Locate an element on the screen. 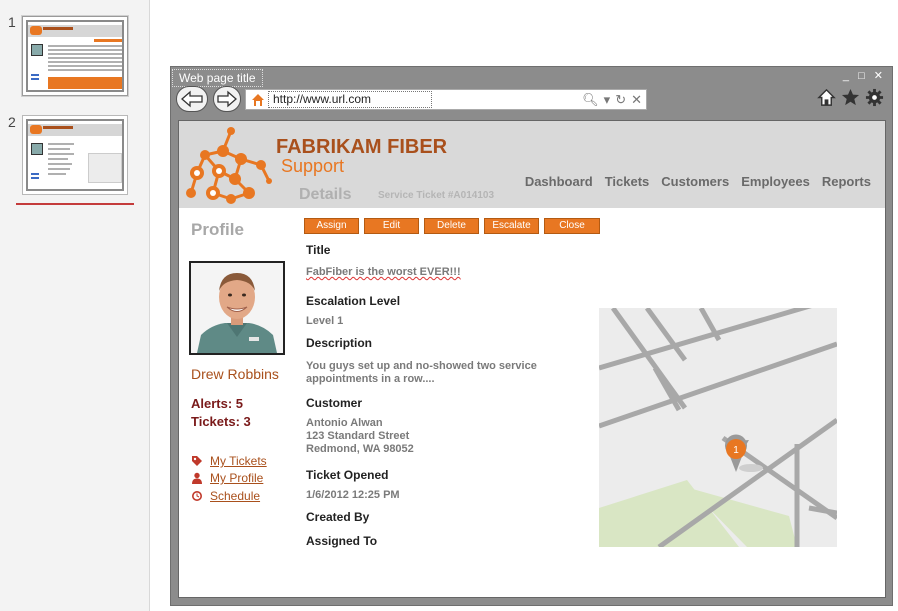 The image size is (898, 611). my-profile-label: My Profile is located at coordinates (237, 478).